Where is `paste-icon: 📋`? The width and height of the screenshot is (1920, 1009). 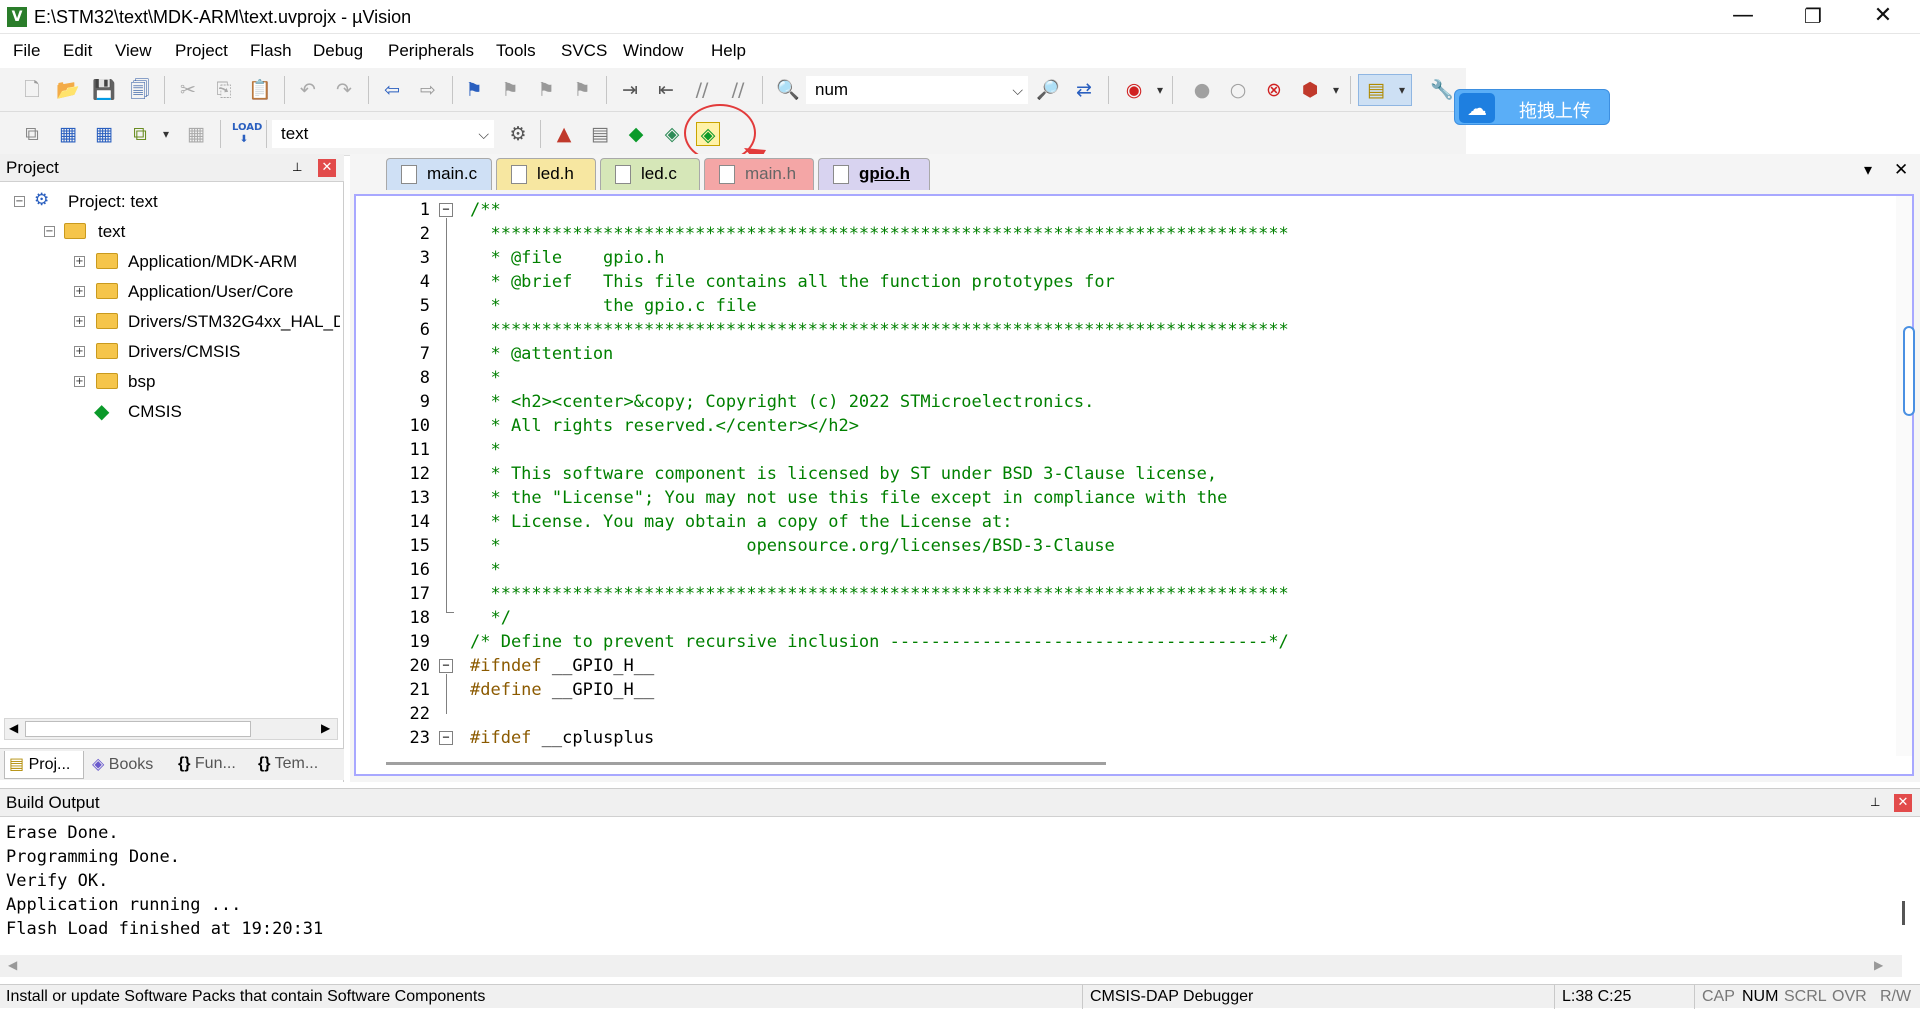
paste-icon: 📋 is located at coordinates (260, 90).